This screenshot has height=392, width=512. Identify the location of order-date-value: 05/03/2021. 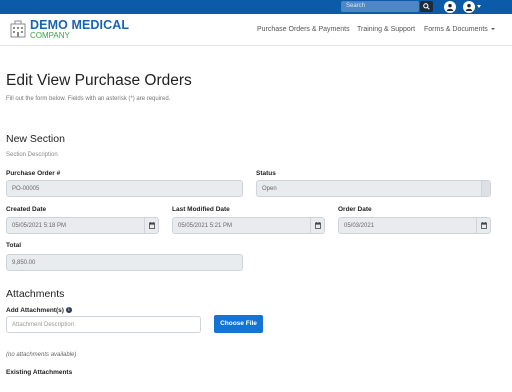
(359, 226).